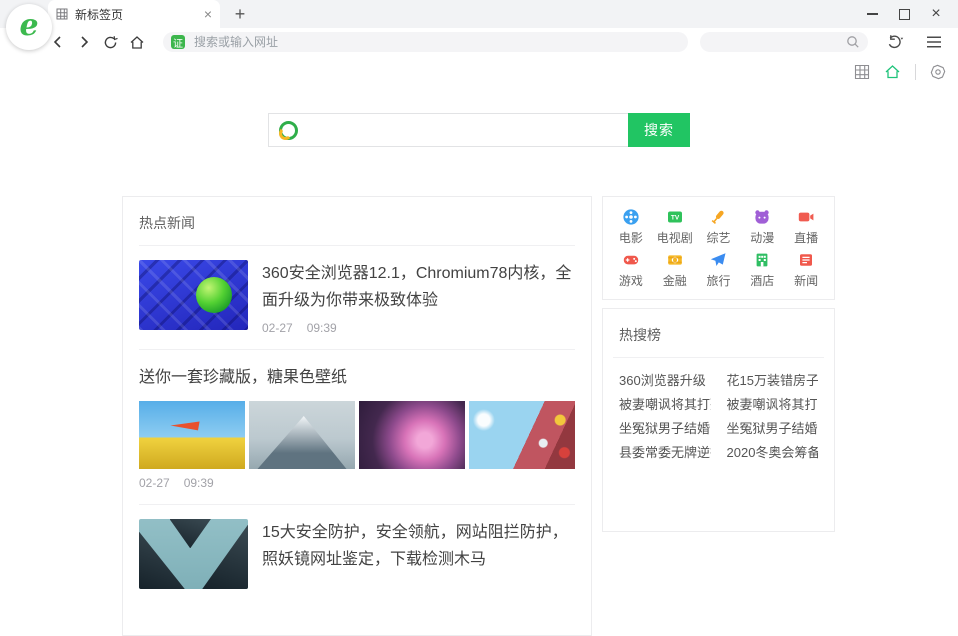 Image resolution: width=958 pixels, height=636 pixels. I want to click on security-badge-icon: 证, so click(178, 42).